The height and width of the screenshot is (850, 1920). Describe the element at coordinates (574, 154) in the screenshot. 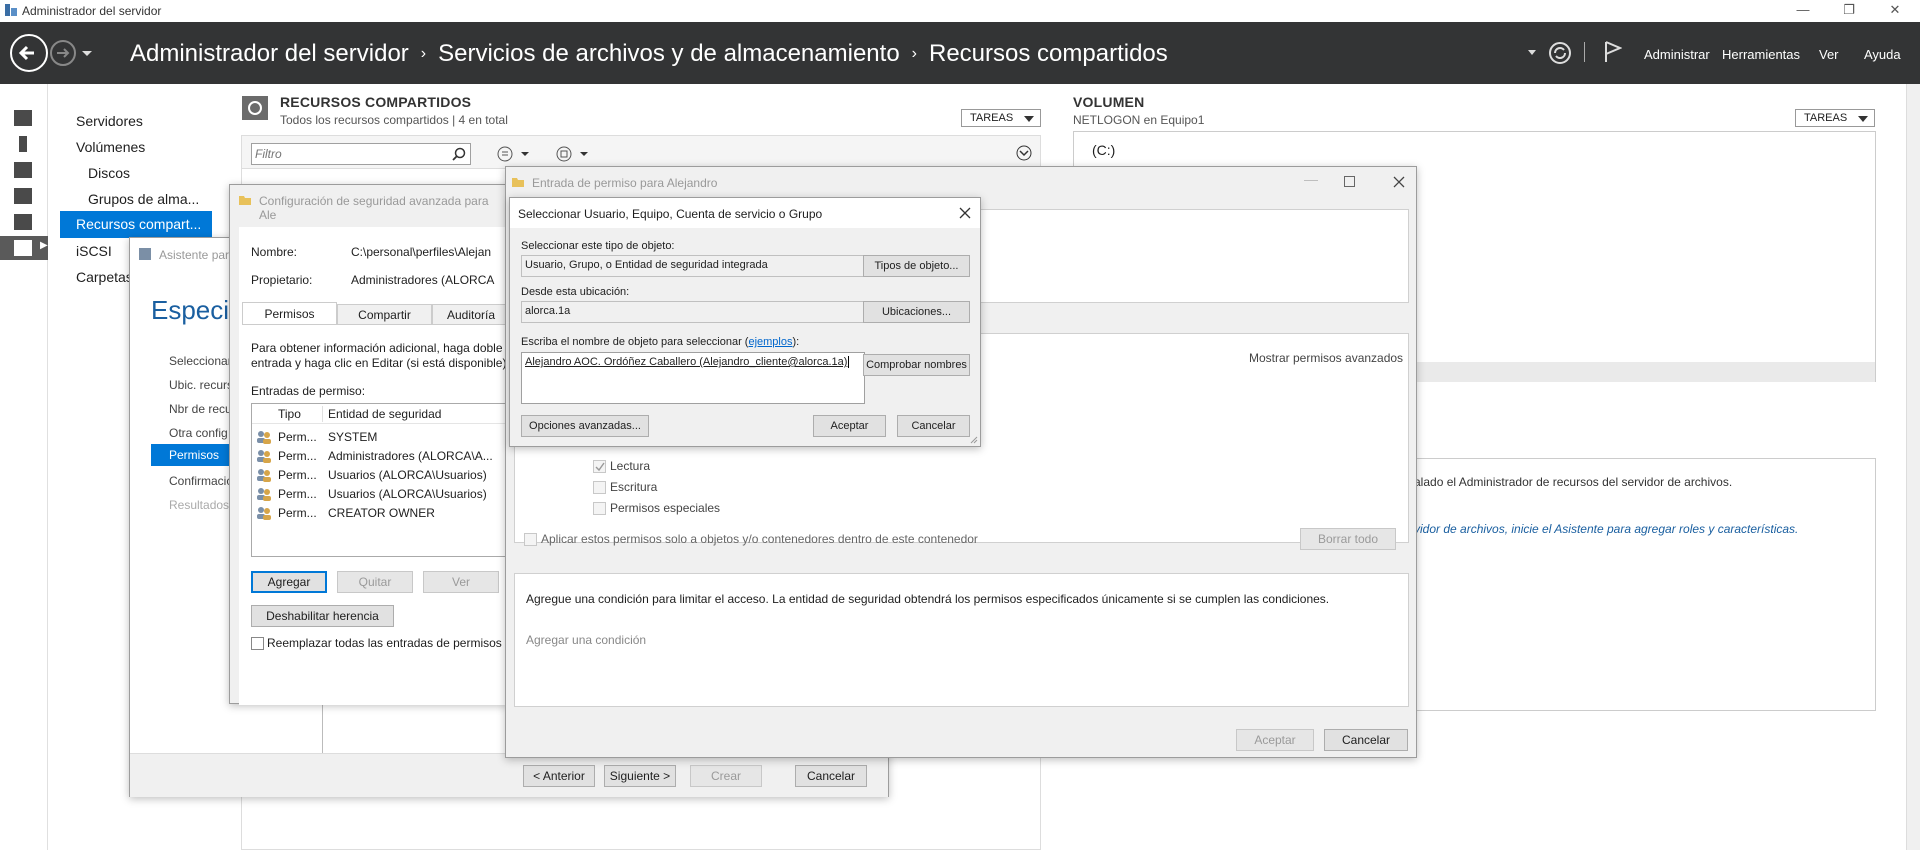

I see `save-query-icon` at that location.